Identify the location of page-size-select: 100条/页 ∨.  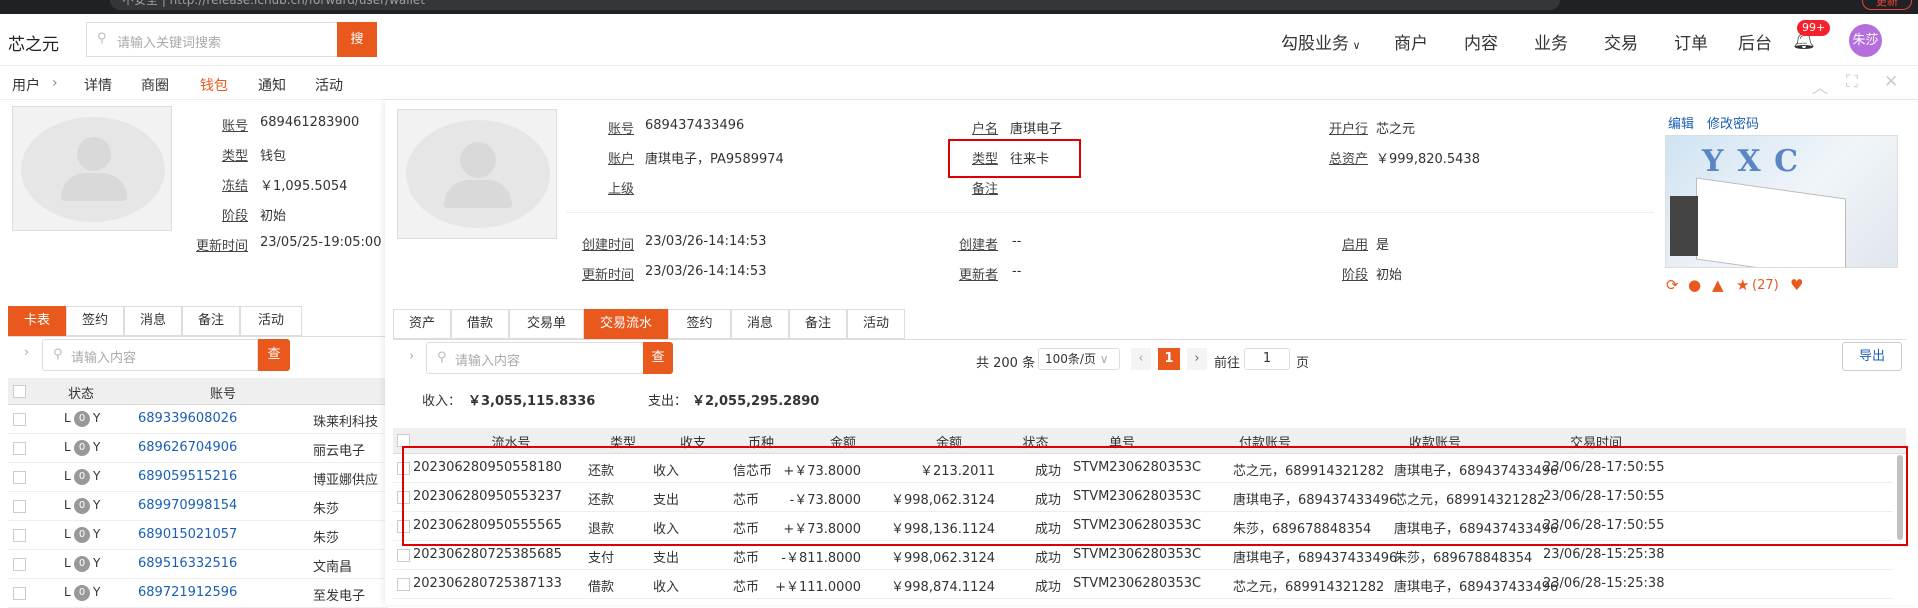
(1079, 359).